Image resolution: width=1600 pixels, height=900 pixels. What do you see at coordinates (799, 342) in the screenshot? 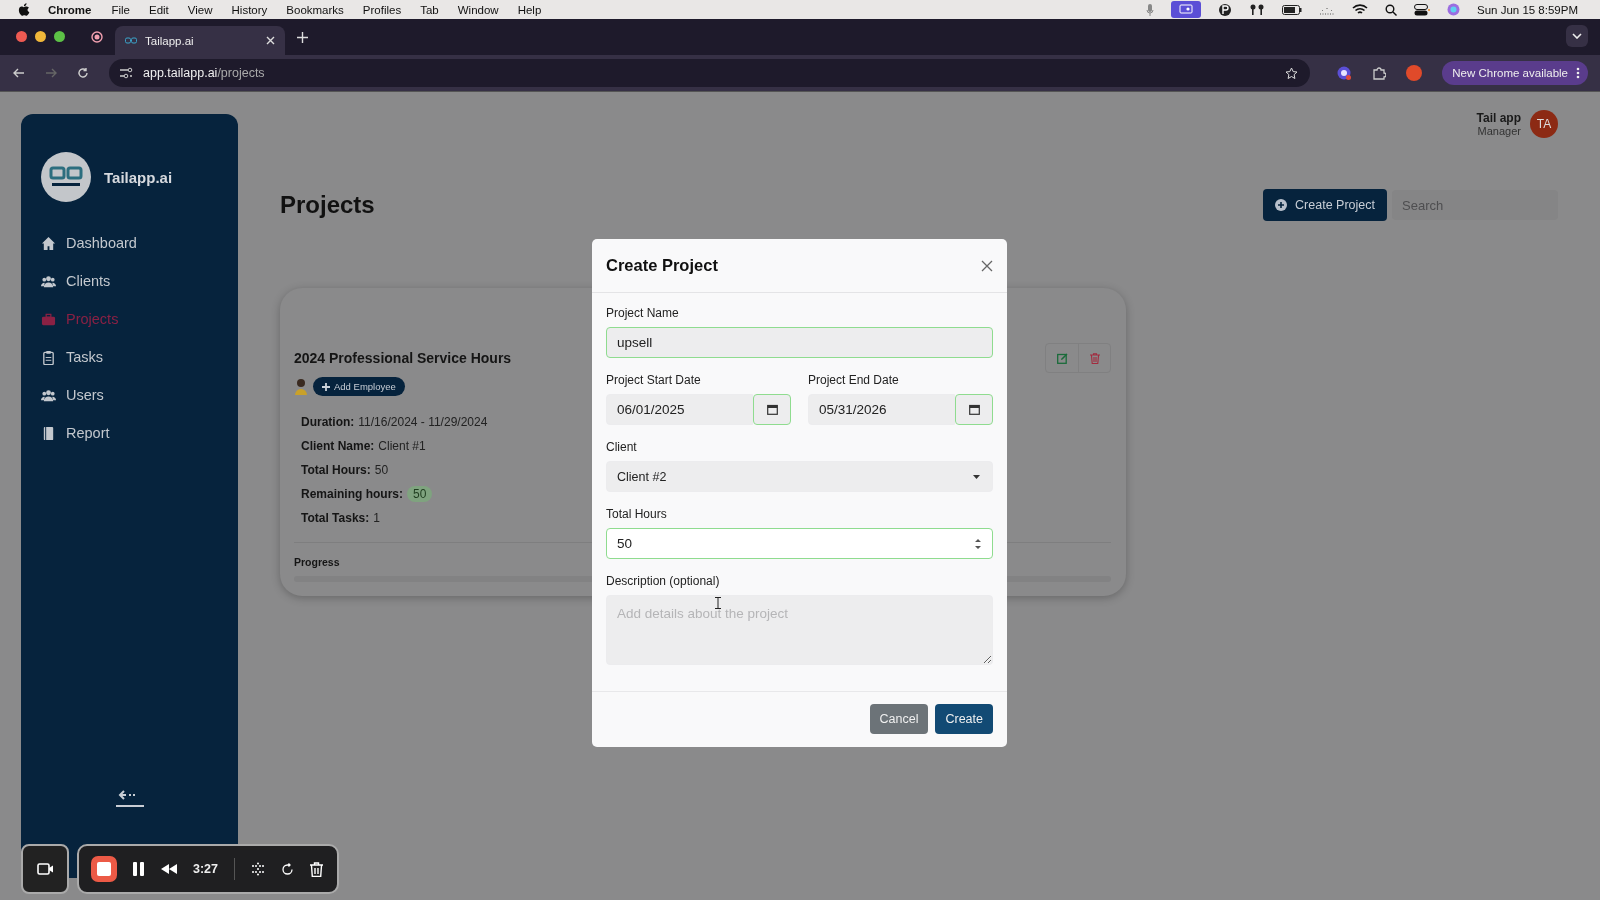
I see `input-field: upsell` at bounding box center [799, 342].